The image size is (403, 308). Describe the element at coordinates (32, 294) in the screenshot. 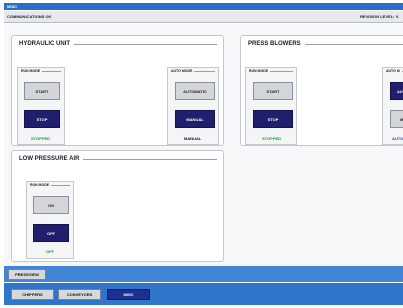

I see `tab-chippers: CHIPPERS` at that location.